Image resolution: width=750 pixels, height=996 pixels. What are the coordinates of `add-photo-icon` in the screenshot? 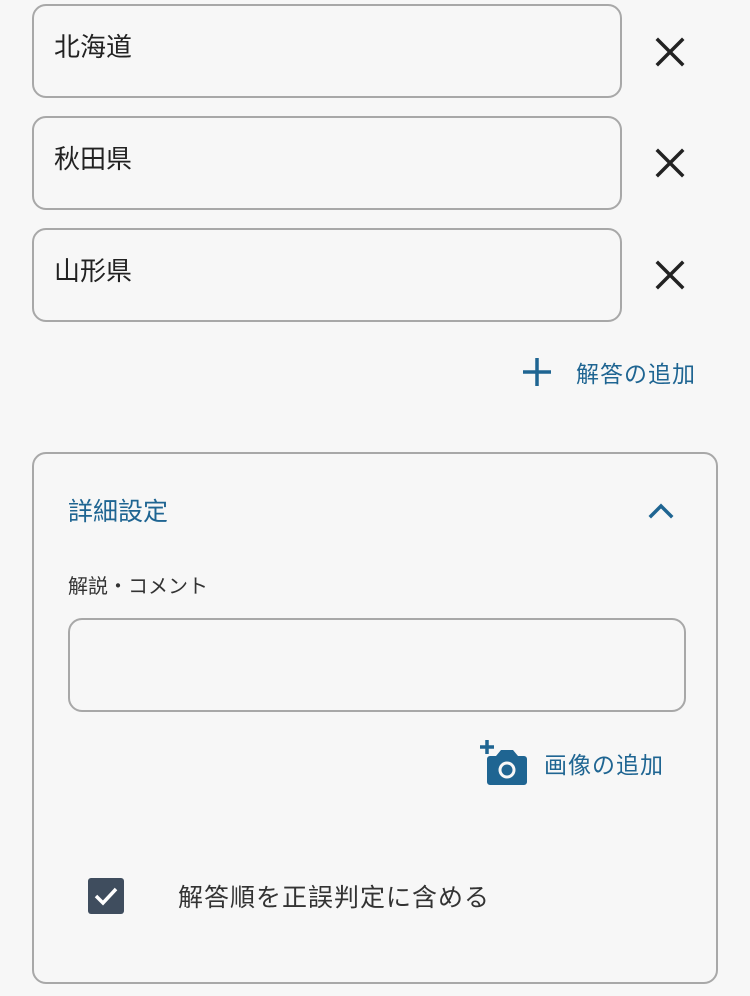 It's located at (503, 762).